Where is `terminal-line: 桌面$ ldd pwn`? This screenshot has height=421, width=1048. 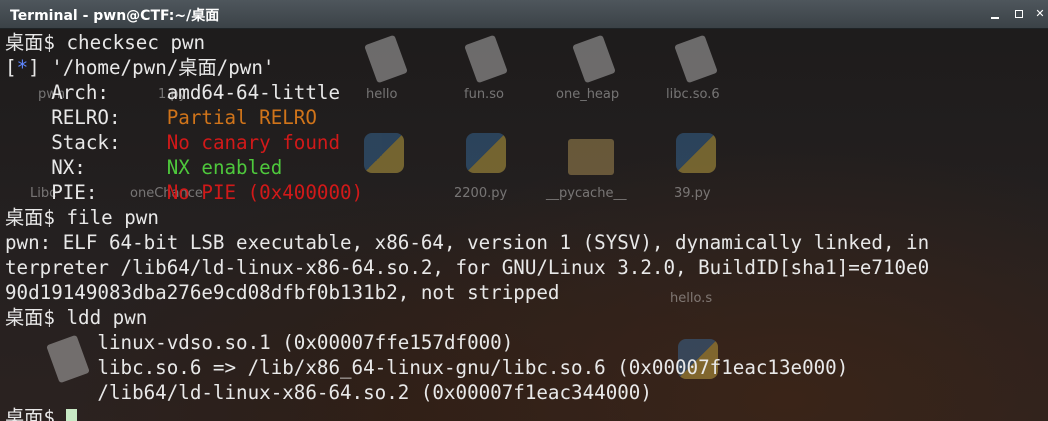
terminal-line: 桌面$ ldd pwn is located at coordinates (526, 317).